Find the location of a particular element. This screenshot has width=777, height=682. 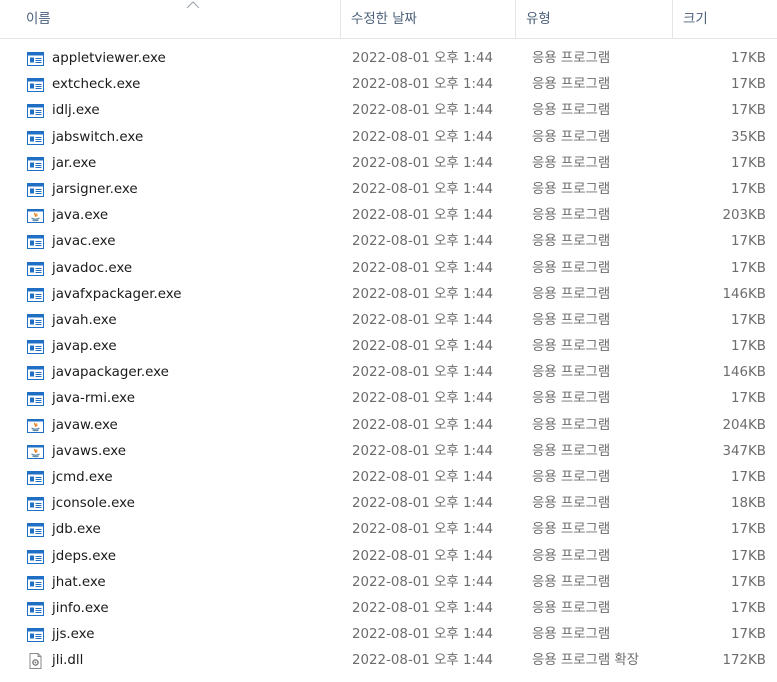

file-size: 347KB is located at coordinates (744, 451).